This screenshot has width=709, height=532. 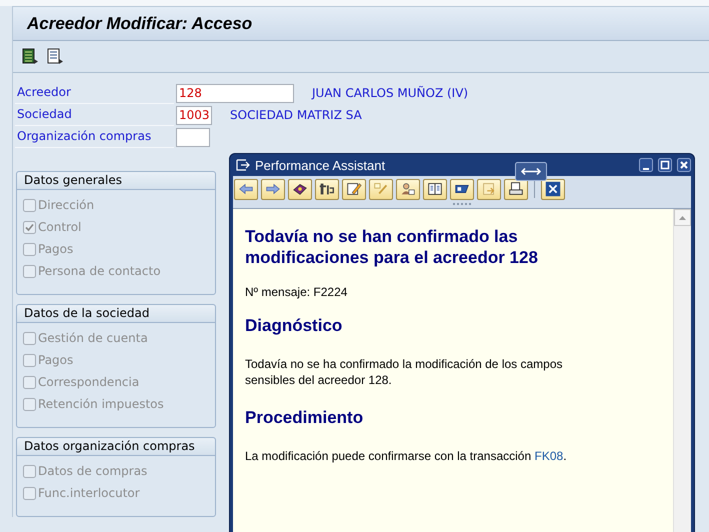 What do you see at coordinates (320, 165) in the screenshot?
I see `window-title: Performance Assistant` at bounding box center [320, 165].